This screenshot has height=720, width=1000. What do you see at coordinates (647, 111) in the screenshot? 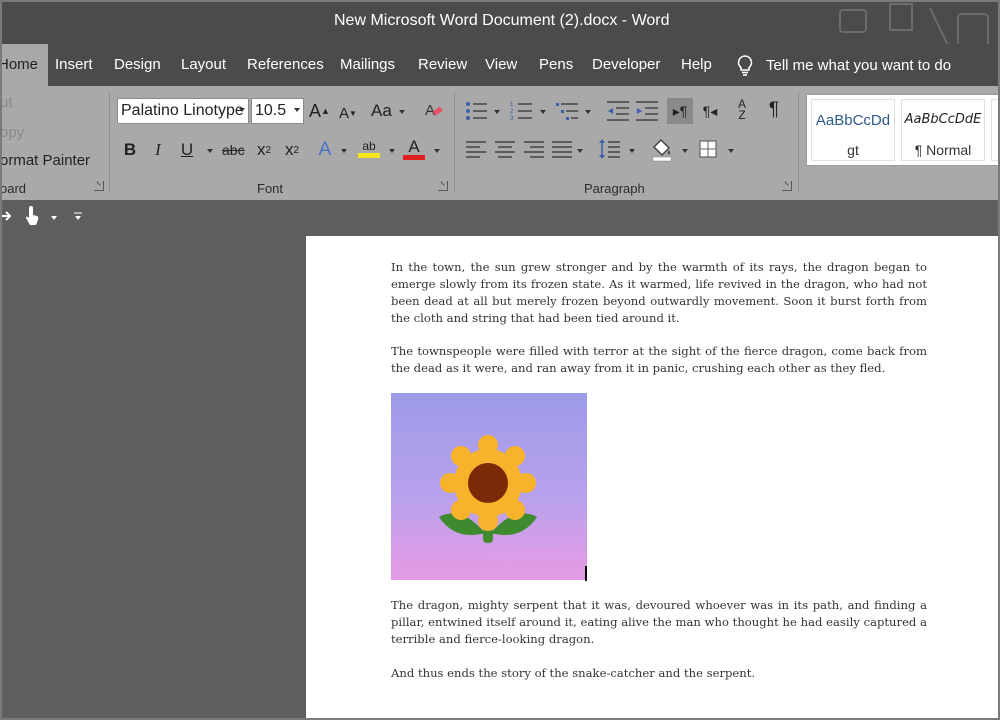
I see `increase-indent-icon` at bounding box center [647, 111].